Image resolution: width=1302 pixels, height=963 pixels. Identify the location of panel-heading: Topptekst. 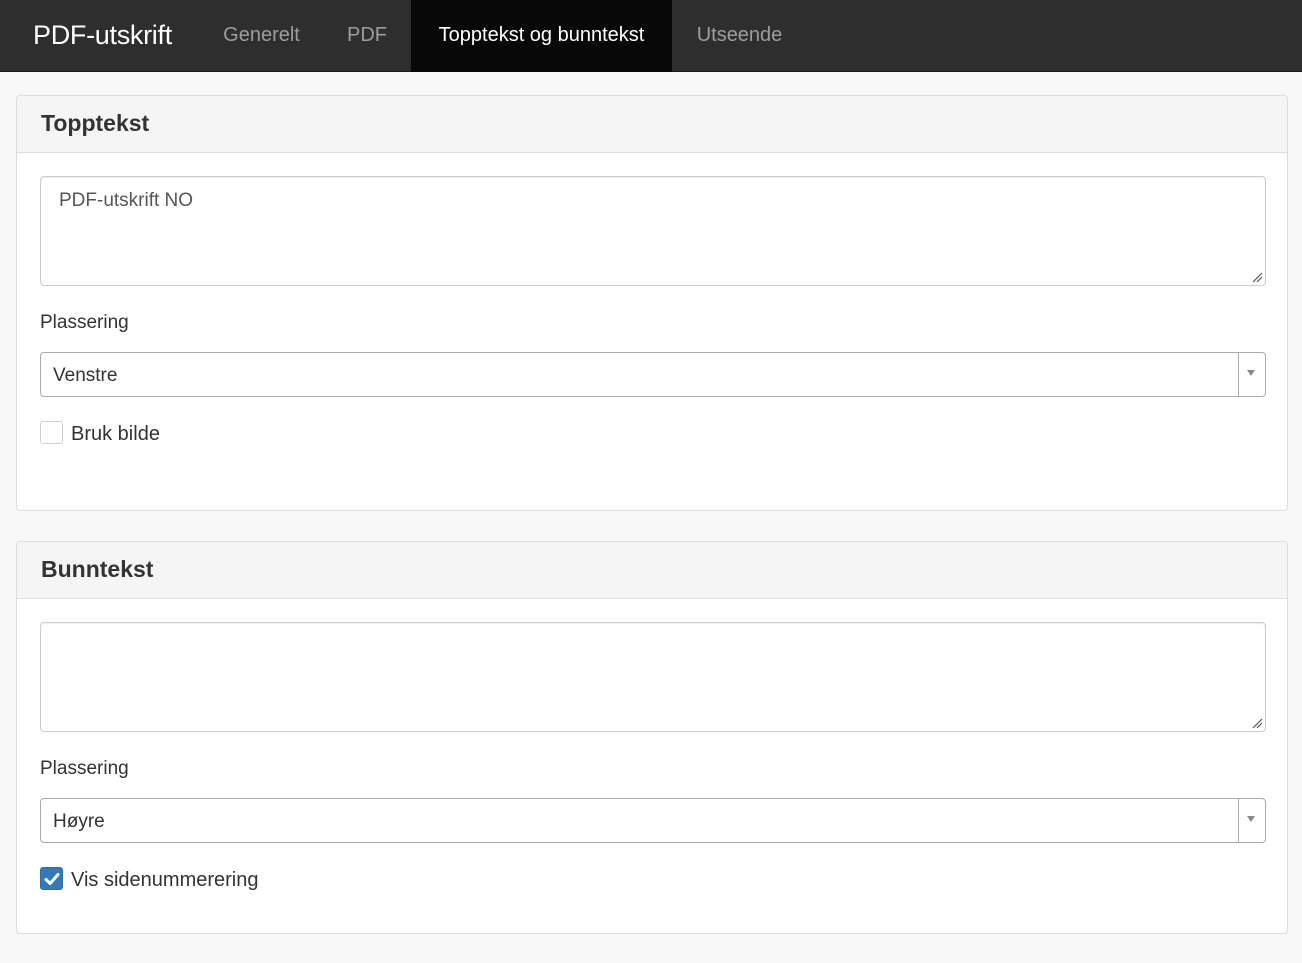
(652, 124).